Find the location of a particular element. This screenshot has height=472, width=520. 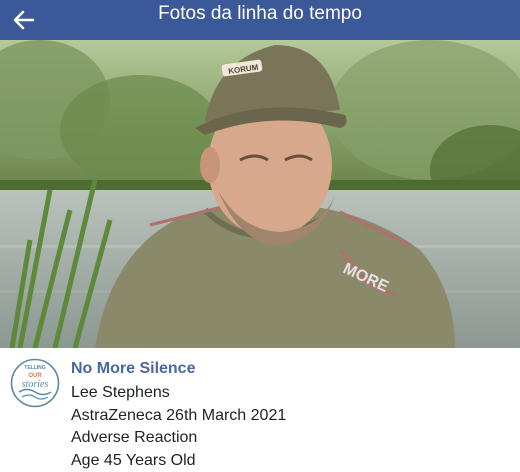

svg-text: TELLING is located at coordinates (34, 368).